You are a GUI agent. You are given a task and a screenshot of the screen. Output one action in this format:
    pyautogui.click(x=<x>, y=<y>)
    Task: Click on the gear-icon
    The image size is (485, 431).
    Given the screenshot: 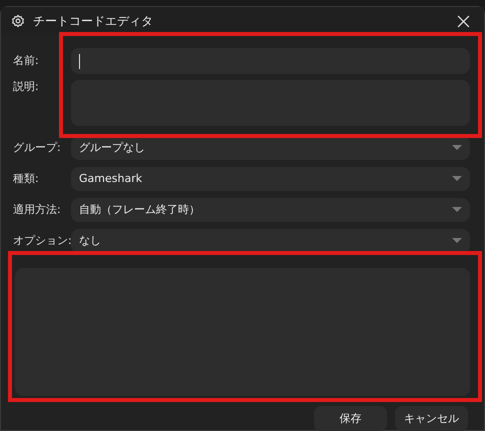 What is the action you would take?
    pyautogui.click(x=18, y=21)
    